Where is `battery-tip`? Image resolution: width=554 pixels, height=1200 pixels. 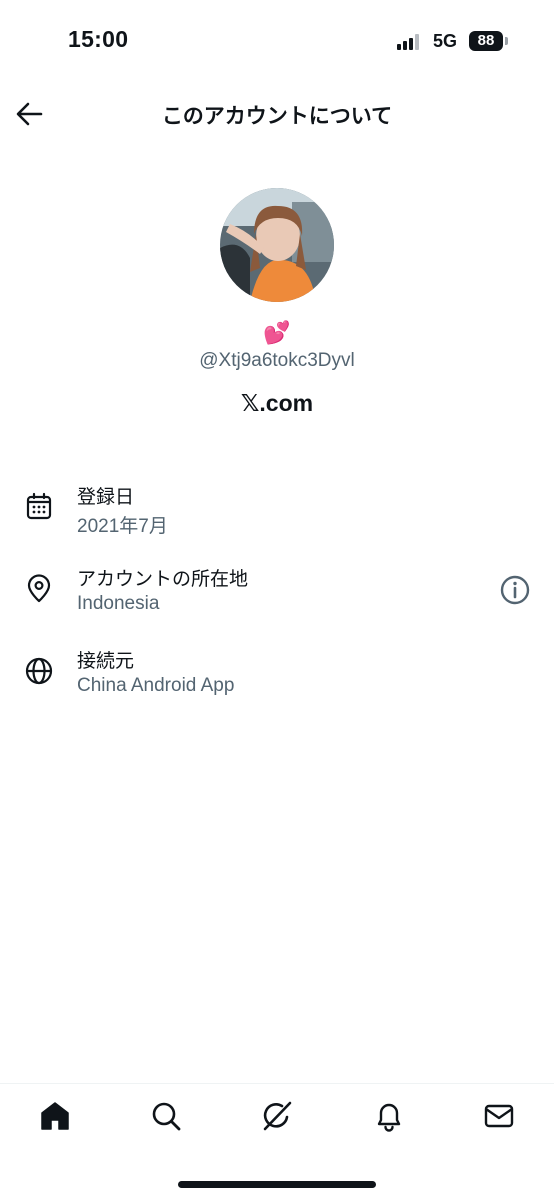 battery-tip is located at coordinates (506, 41).